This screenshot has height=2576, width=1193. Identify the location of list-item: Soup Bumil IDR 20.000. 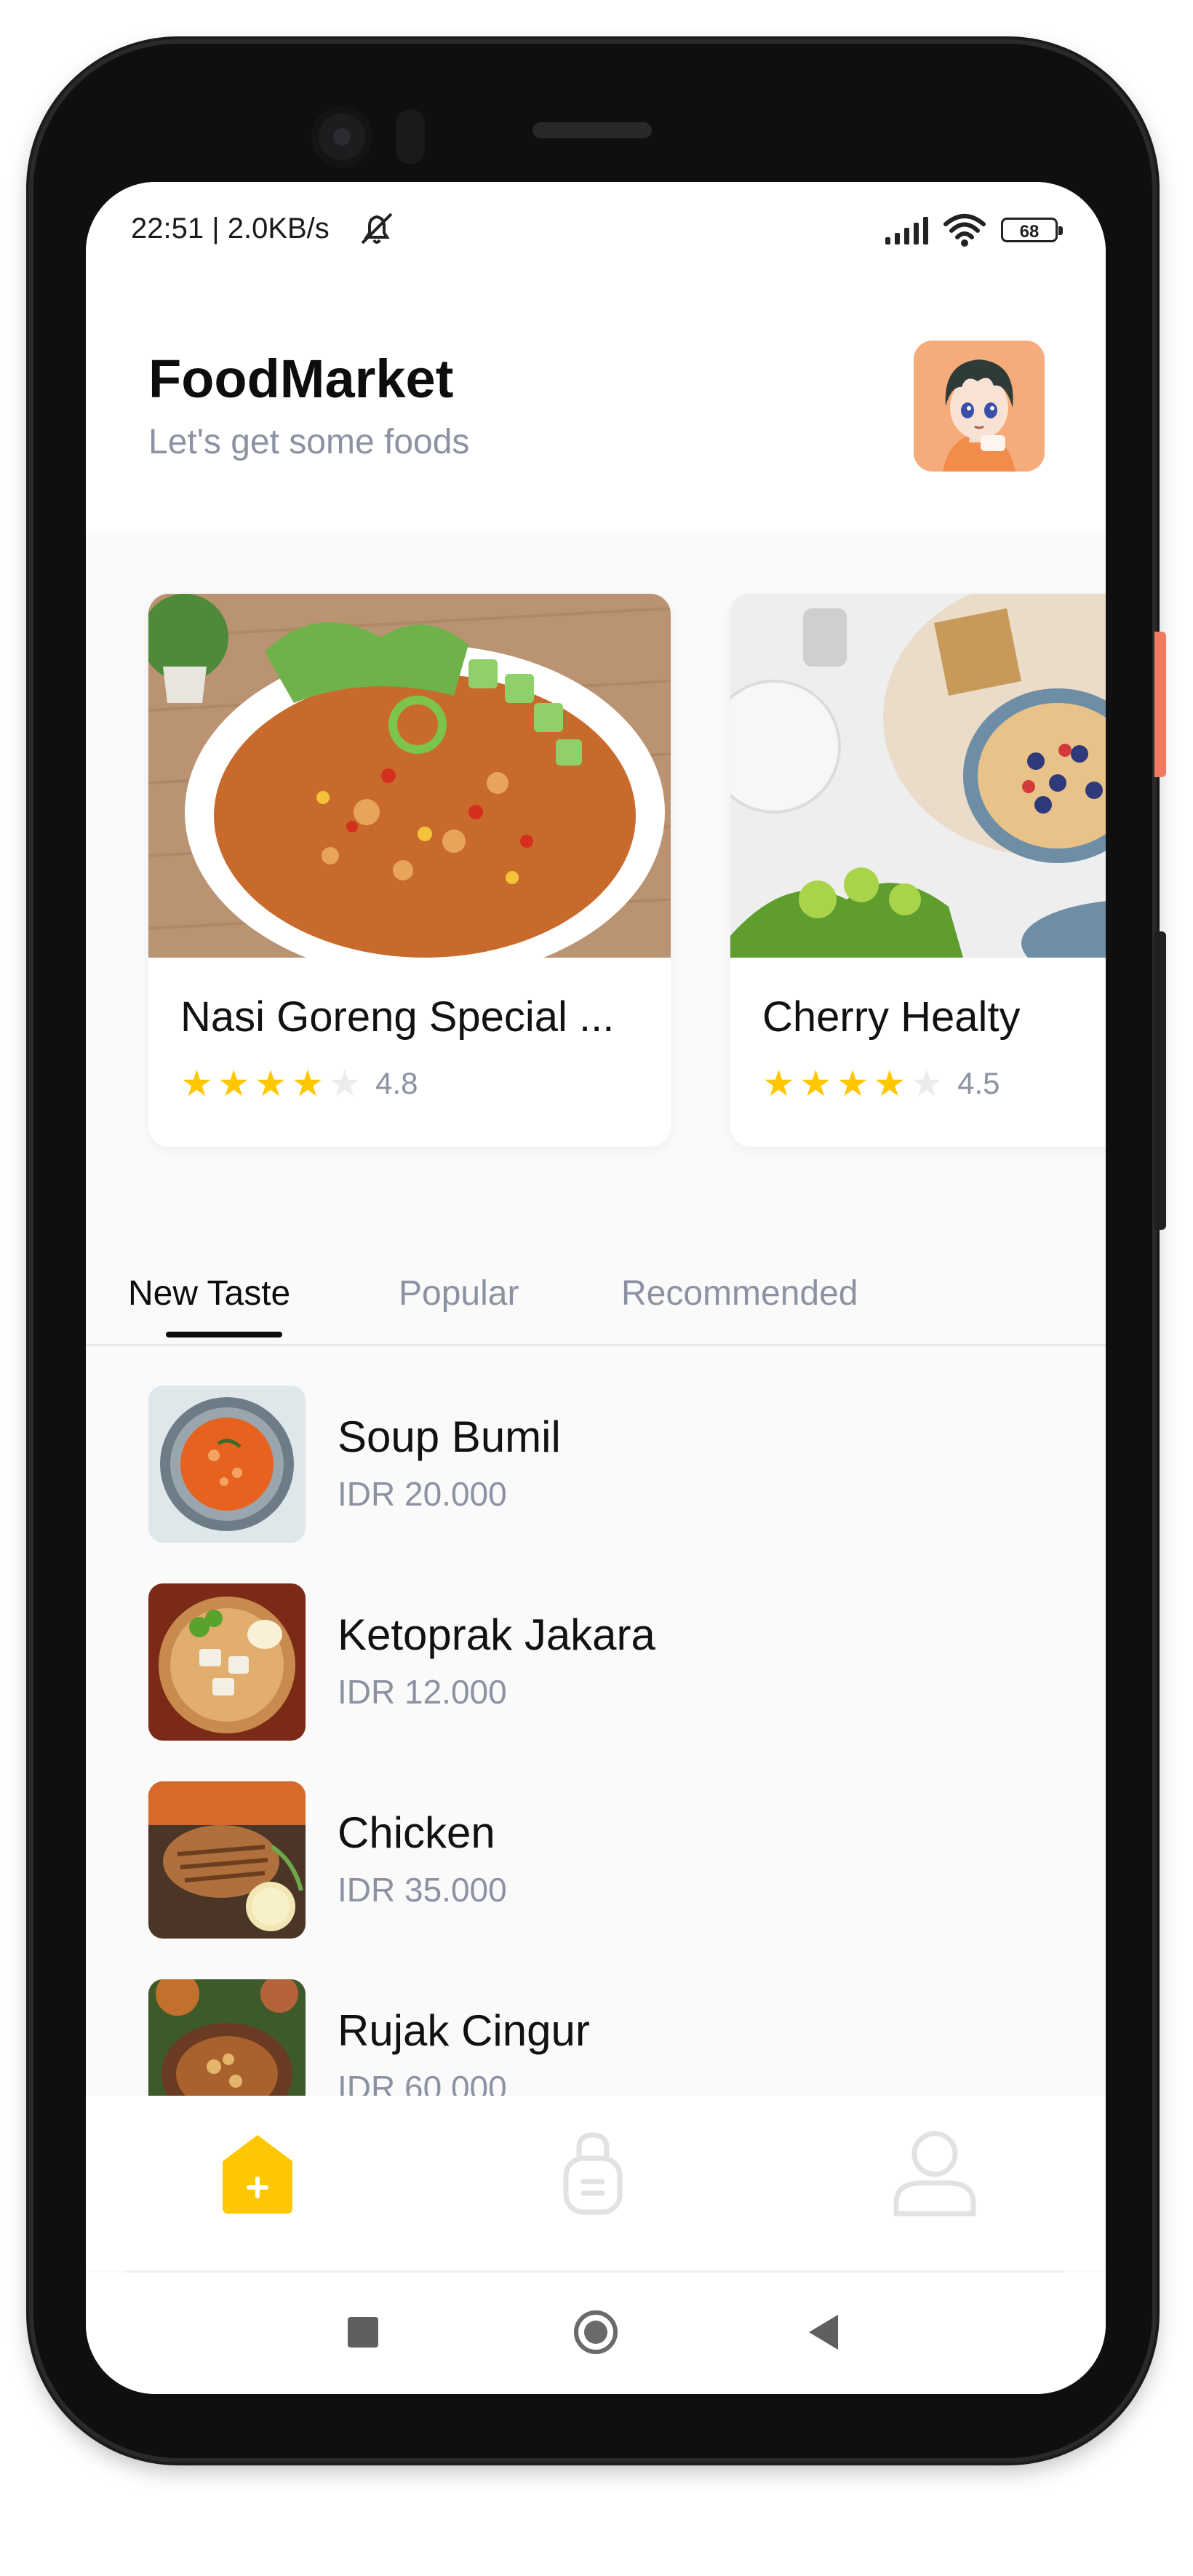
(595, 1464).